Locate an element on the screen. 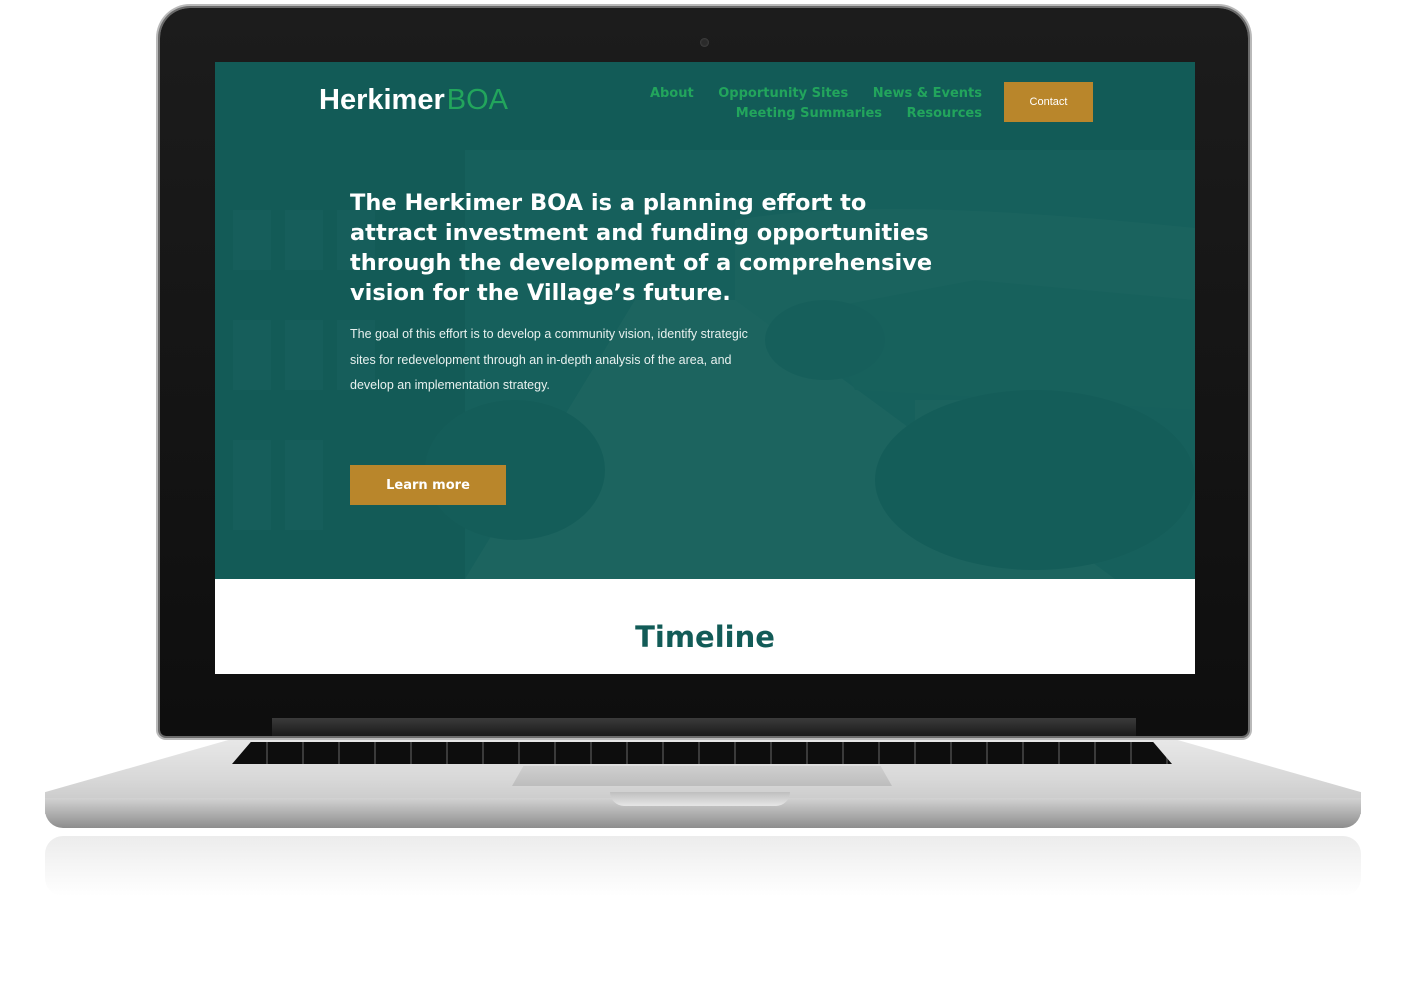  timeline-heading: Timeline is located at coordinates (705, 637).